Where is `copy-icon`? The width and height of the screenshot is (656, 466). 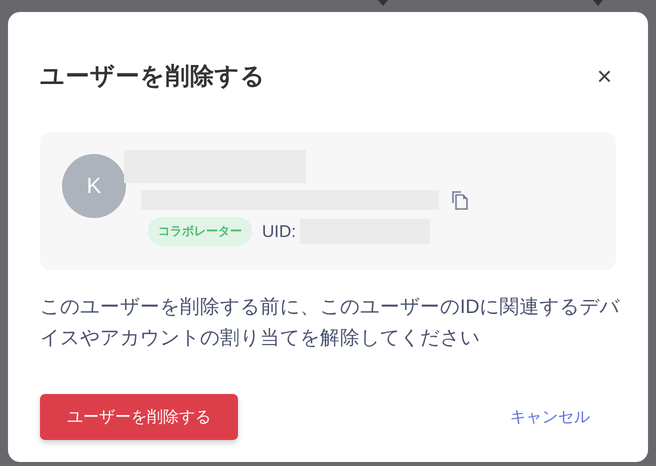 copy-icon is located at coordinates (460, 200).